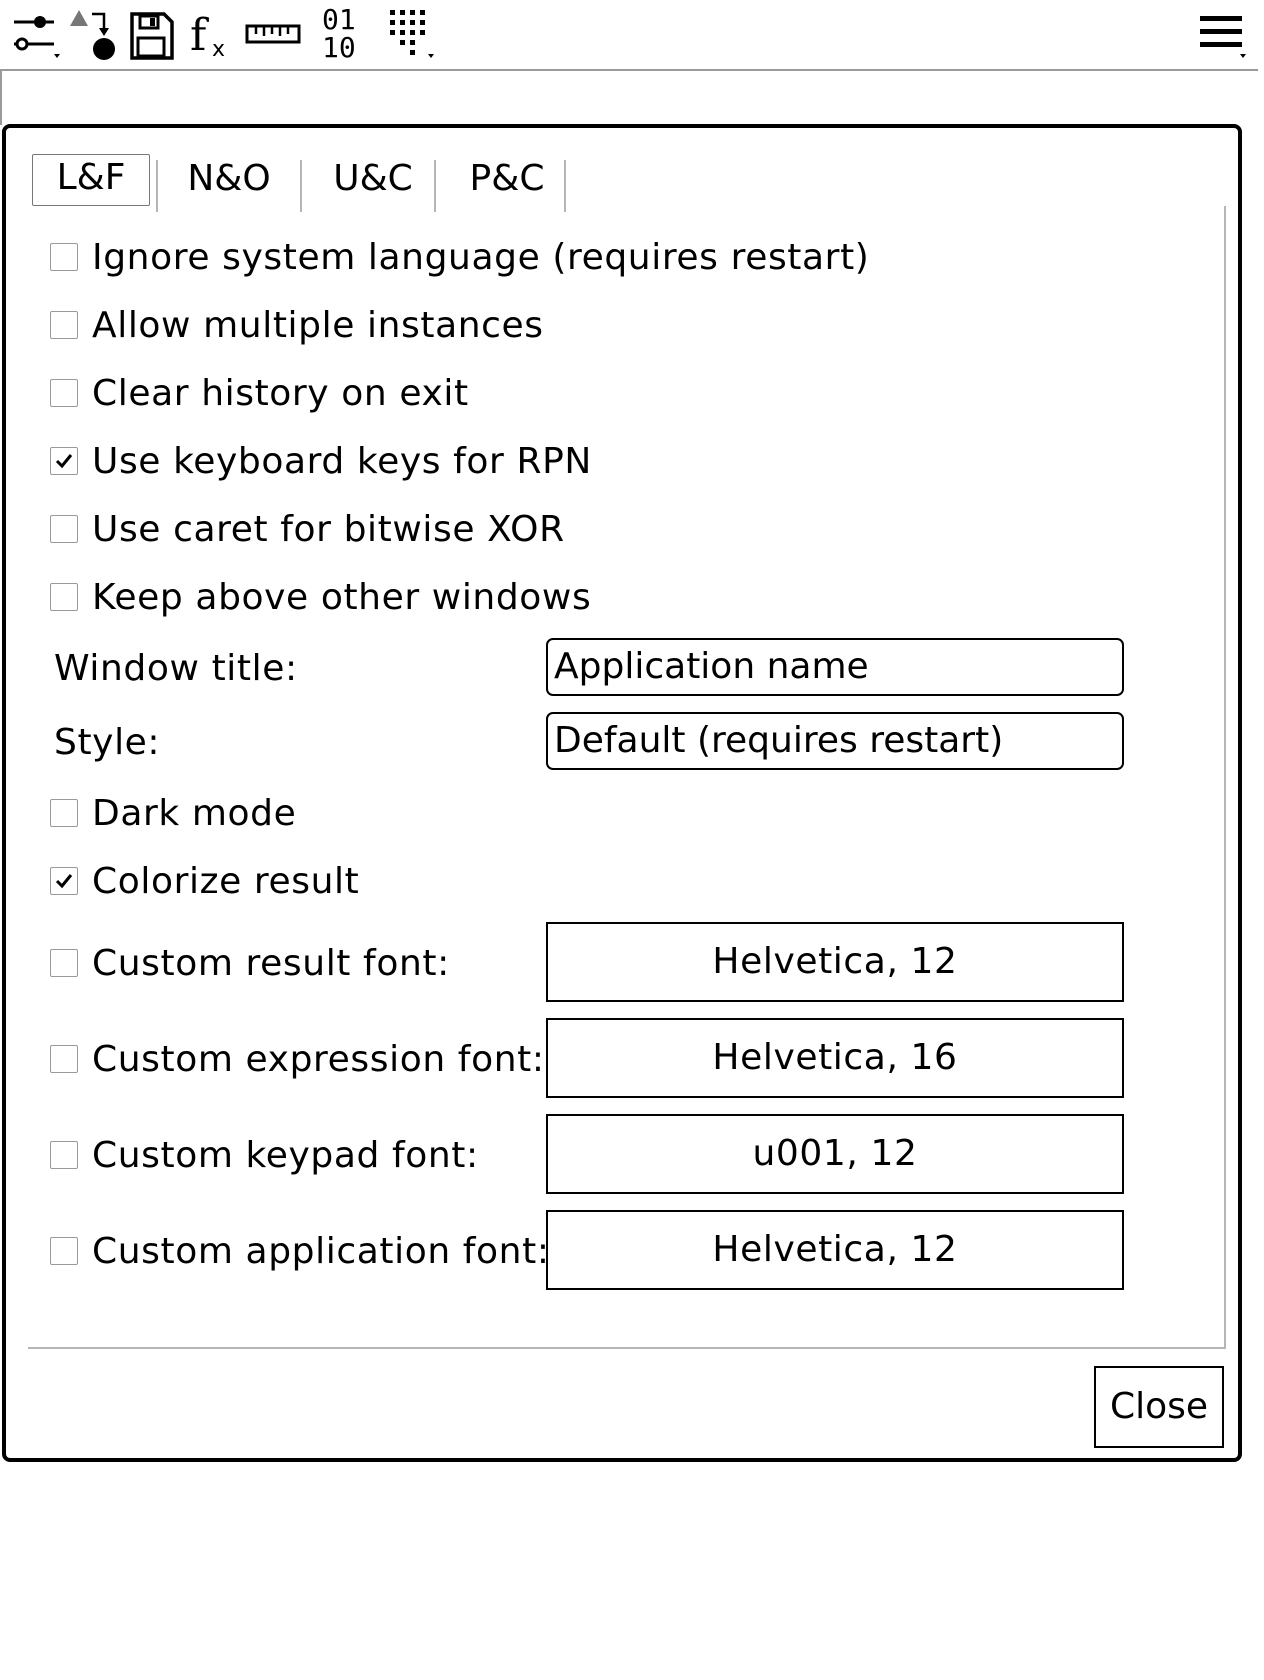 Image resolution: width=1264 pixels, height=1680 pixels. I want to click on custom-keypad-font-option: Custom keypad font:, so click(264, 1155).